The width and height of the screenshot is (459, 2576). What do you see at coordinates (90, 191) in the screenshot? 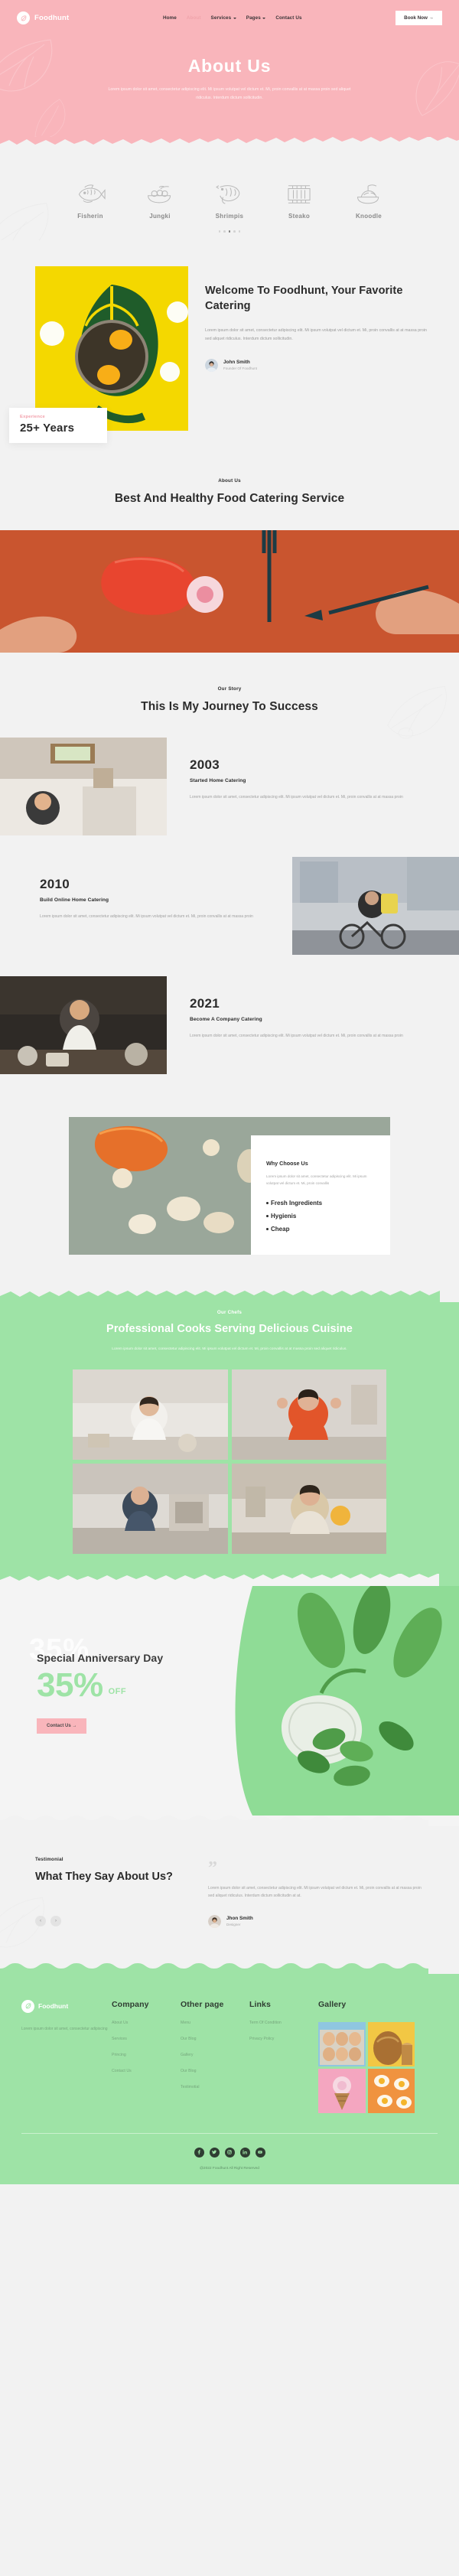
I see `fish-icon` at bounding box center [90, 191].